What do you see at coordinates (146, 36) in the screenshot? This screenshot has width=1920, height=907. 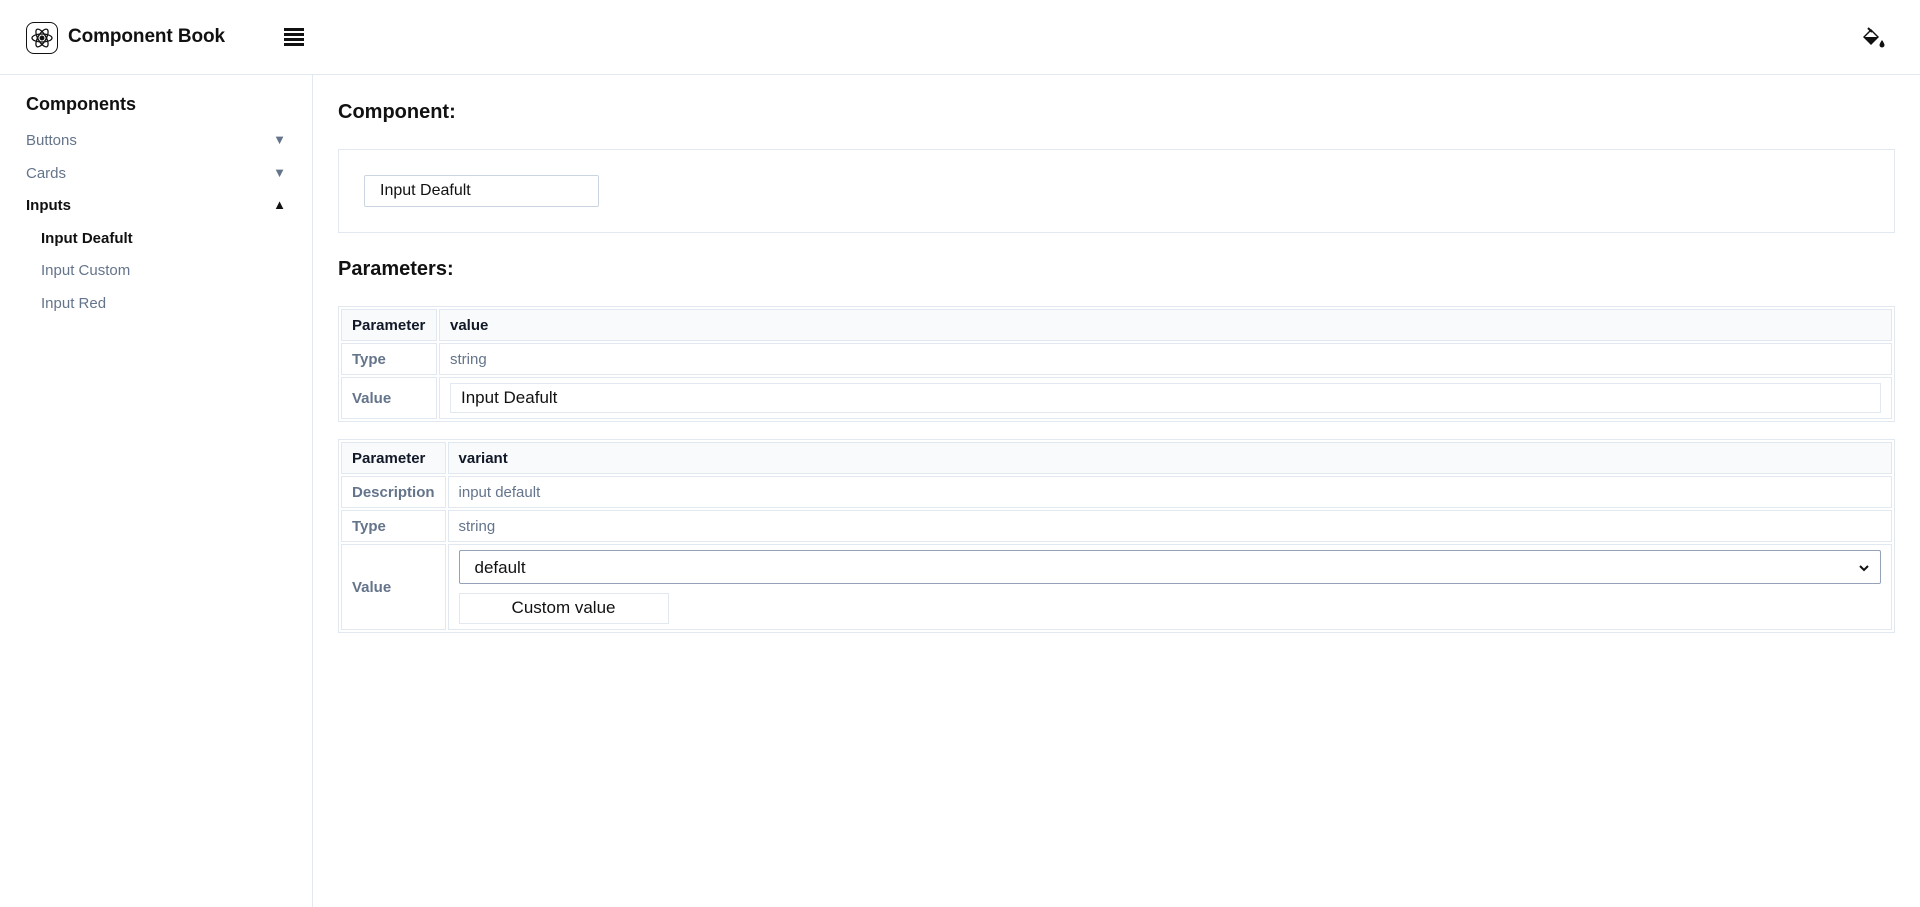 I see `app-title: Component Book` at bounding box center [146, 36].